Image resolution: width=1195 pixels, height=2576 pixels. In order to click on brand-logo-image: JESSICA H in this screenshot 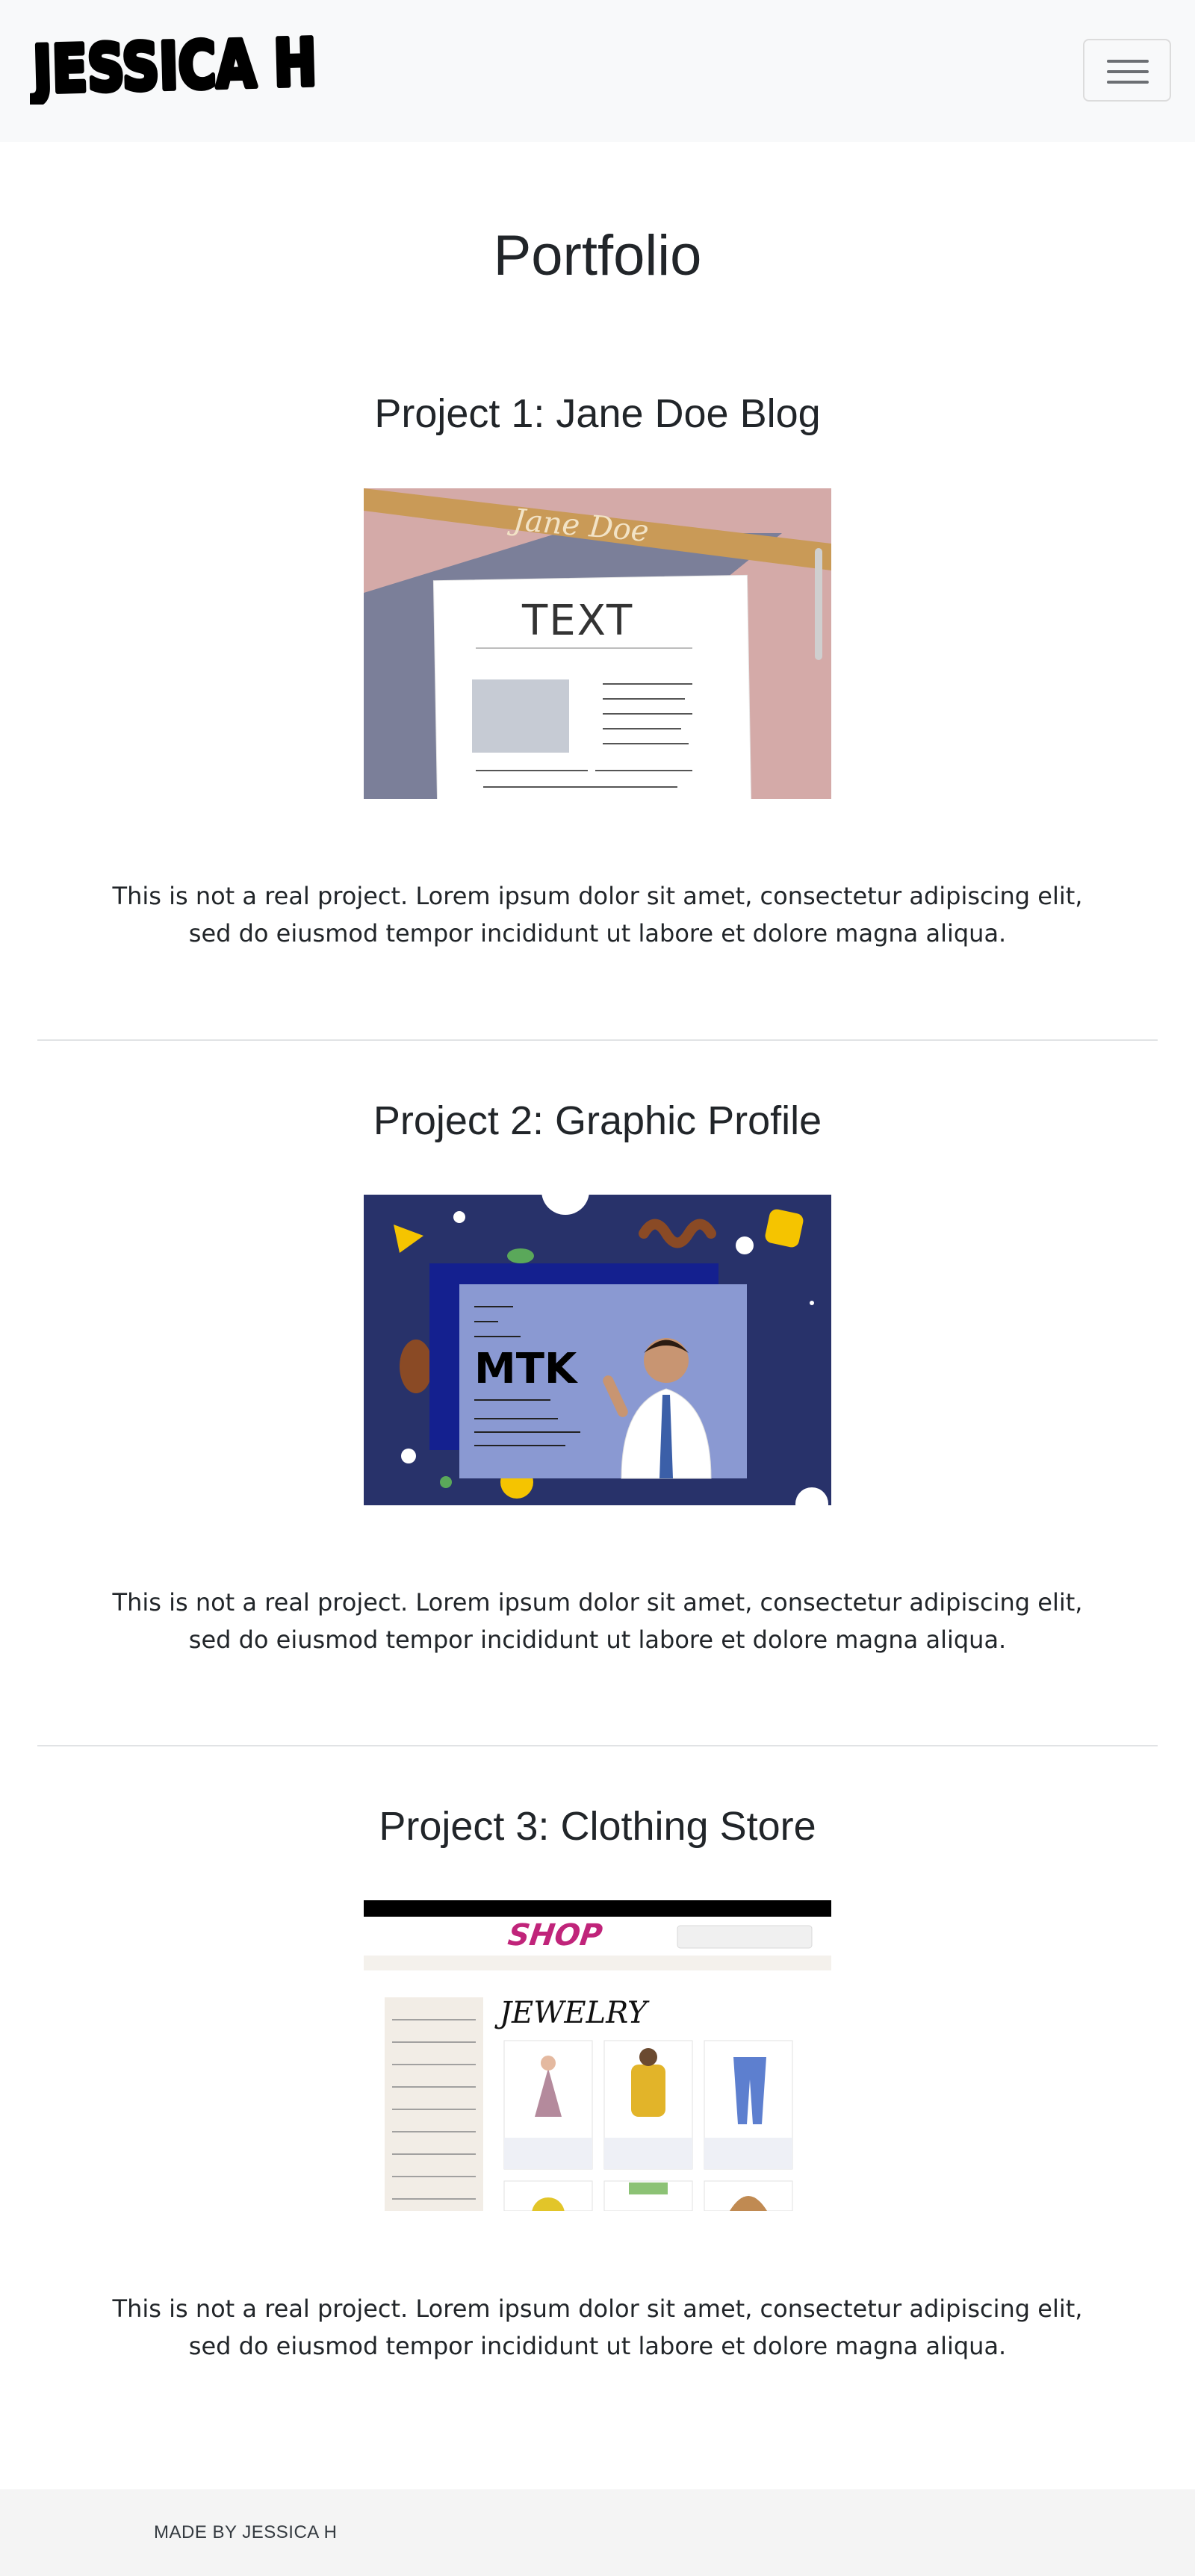, I will do `click(175, 64)`.